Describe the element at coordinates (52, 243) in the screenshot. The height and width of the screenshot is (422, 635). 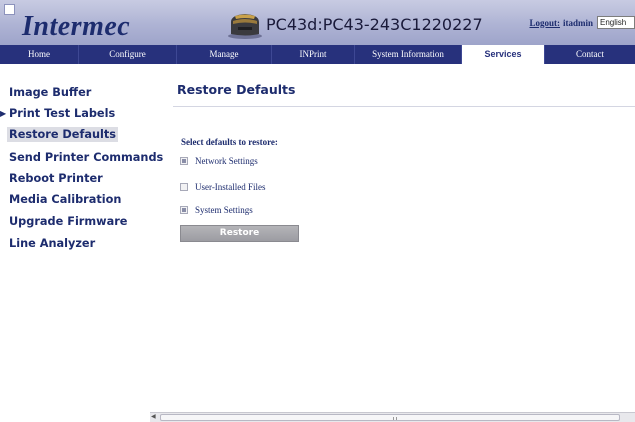
I see `sidebar-item-line-analyzer: Line Analyzer` at that location.